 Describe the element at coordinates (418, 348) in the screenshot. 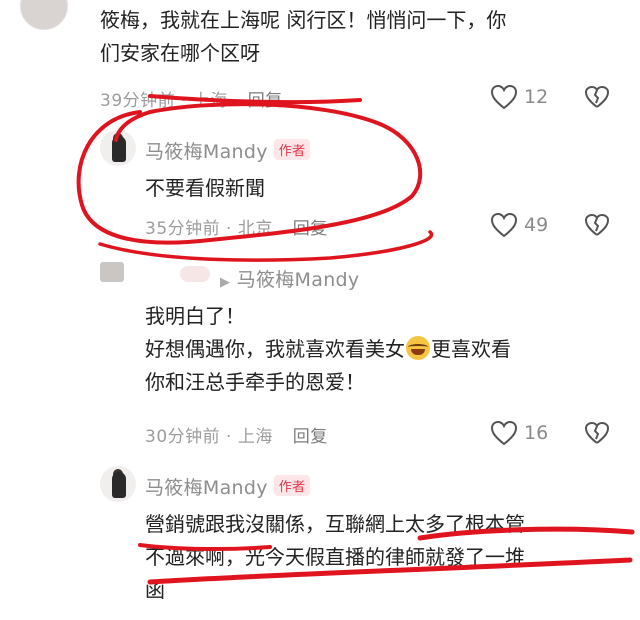

I see `laughing-emoji-icon` at that location.